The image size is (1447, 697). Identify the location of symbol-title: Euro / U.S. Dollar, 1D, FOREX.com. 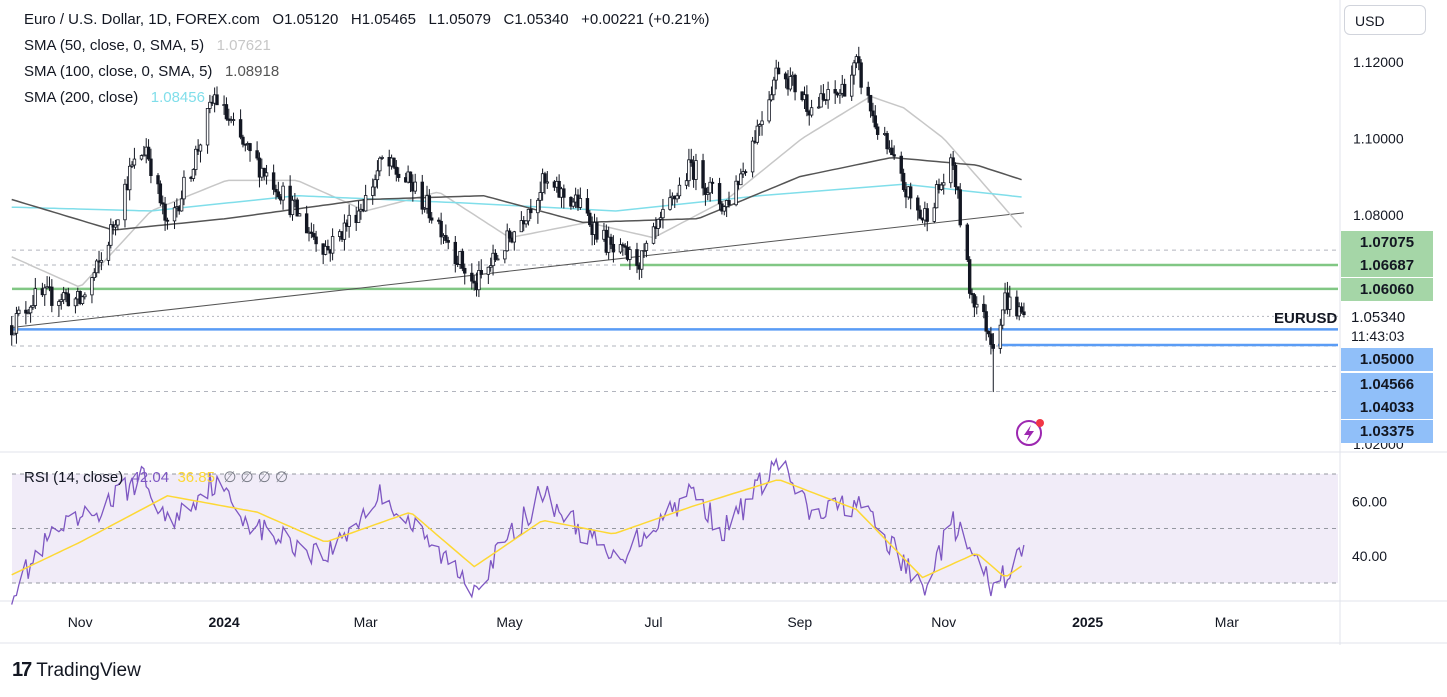
(142, 19).